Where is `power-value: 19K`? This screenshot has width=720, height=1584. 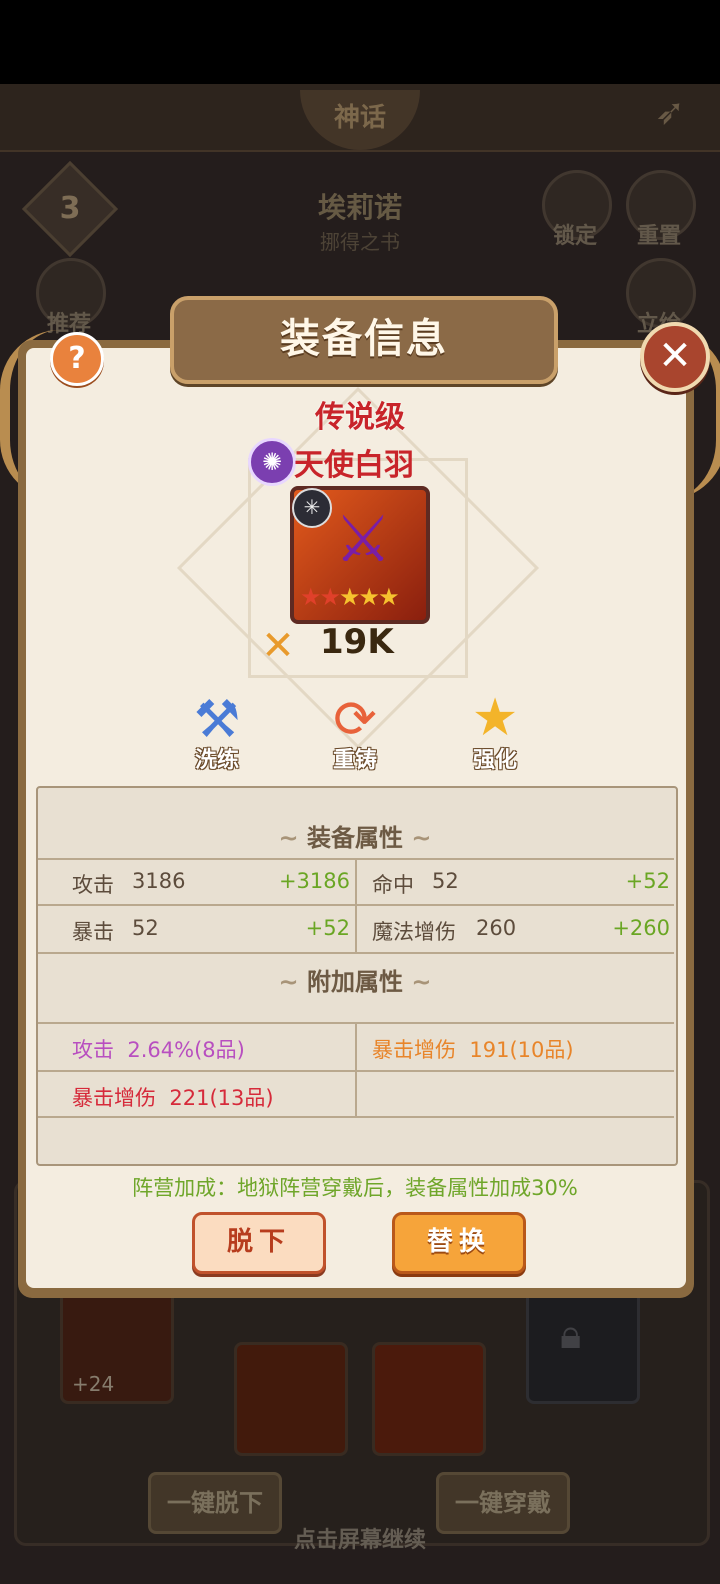
power-value: 19K is located at coordinates (357, 642).